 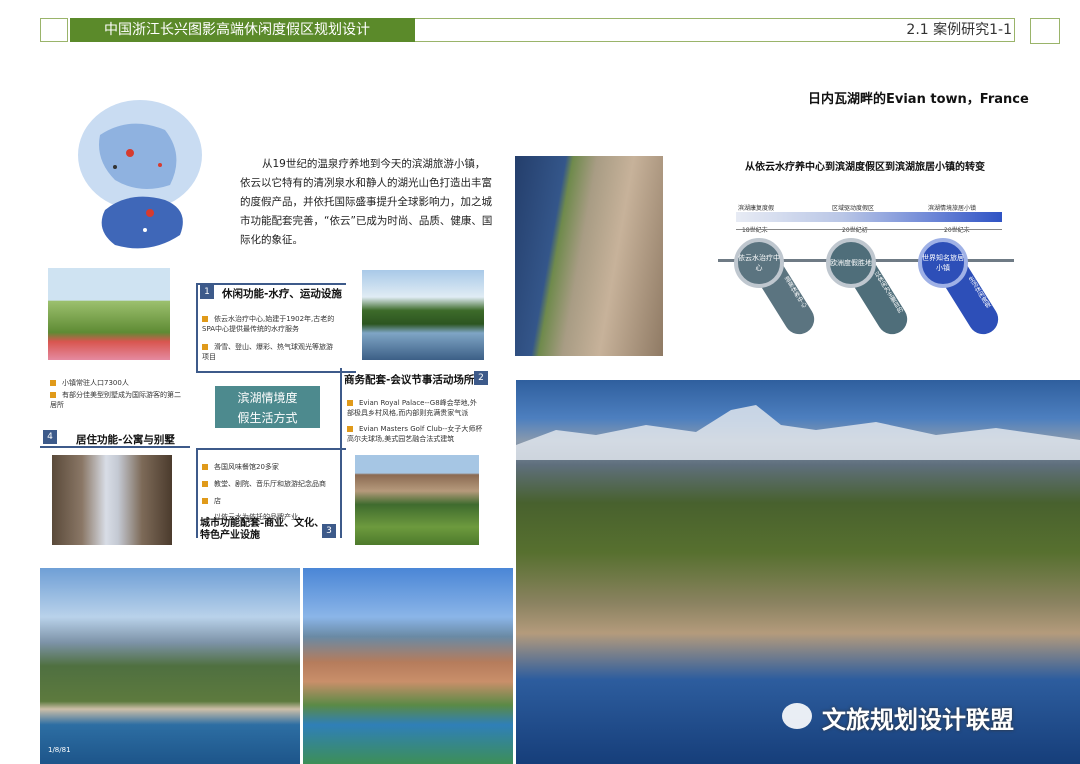 What do you see at coordinates (409, 380) in the screenshot?
I see `section-title: 商务配套-会议节事活动场所` at bounding box center [409, 380].